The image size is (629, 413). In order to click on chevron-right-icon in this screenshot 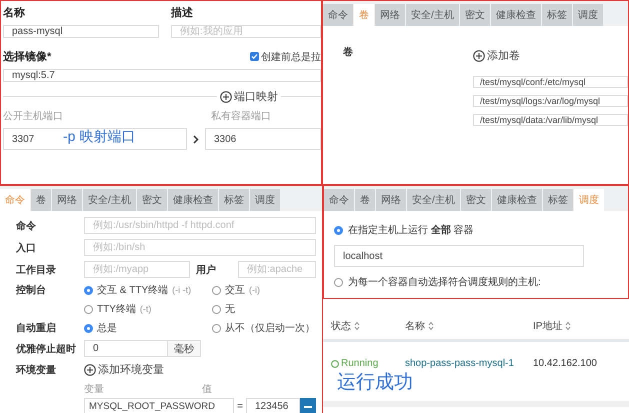, I will do `click(196, 139)`.